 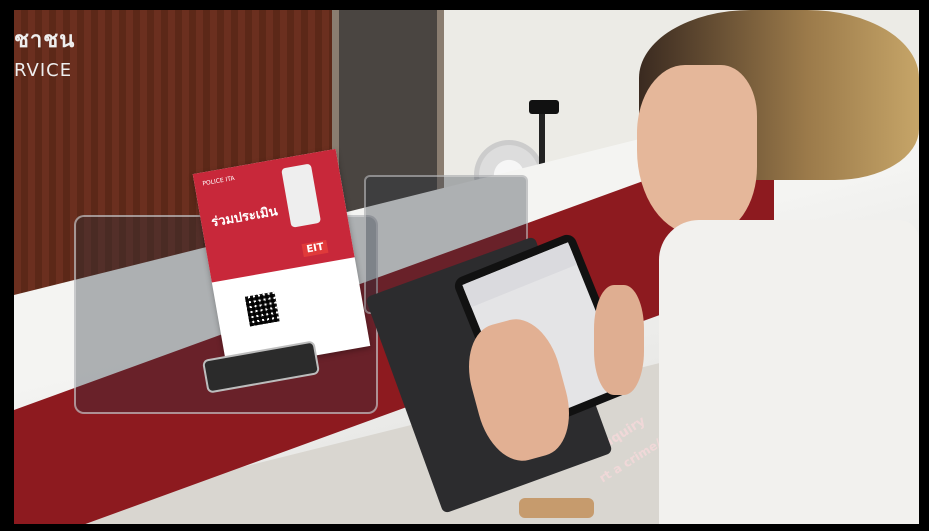 I want to click on qr-code, so click(x=262, y=309).